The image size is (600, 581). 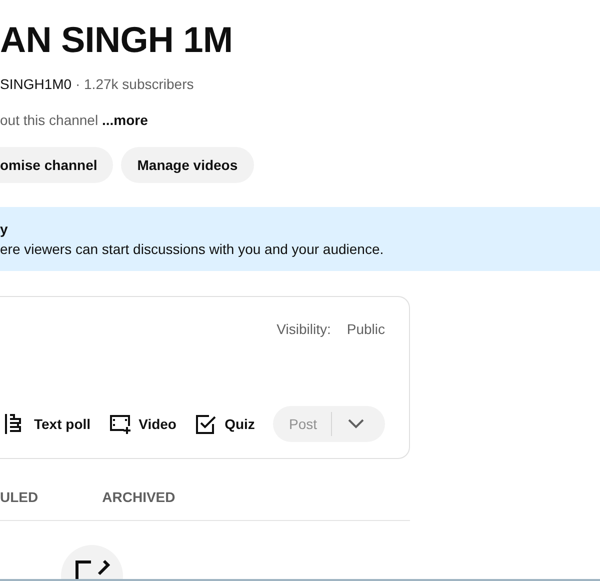 What do you see at coordinates (365, 329) in the screenshot?
I see `visibility-value: Public` at bounding box center [365, 329].